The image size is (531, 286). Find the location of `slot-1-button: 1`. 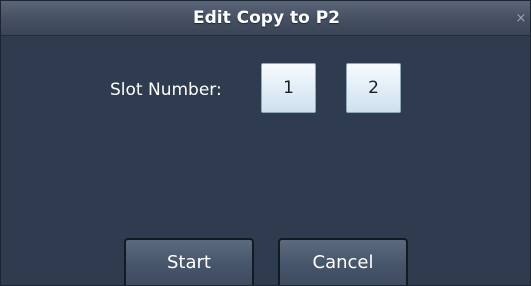

slot-1-button: 1 is located at coordinates (288, 88).